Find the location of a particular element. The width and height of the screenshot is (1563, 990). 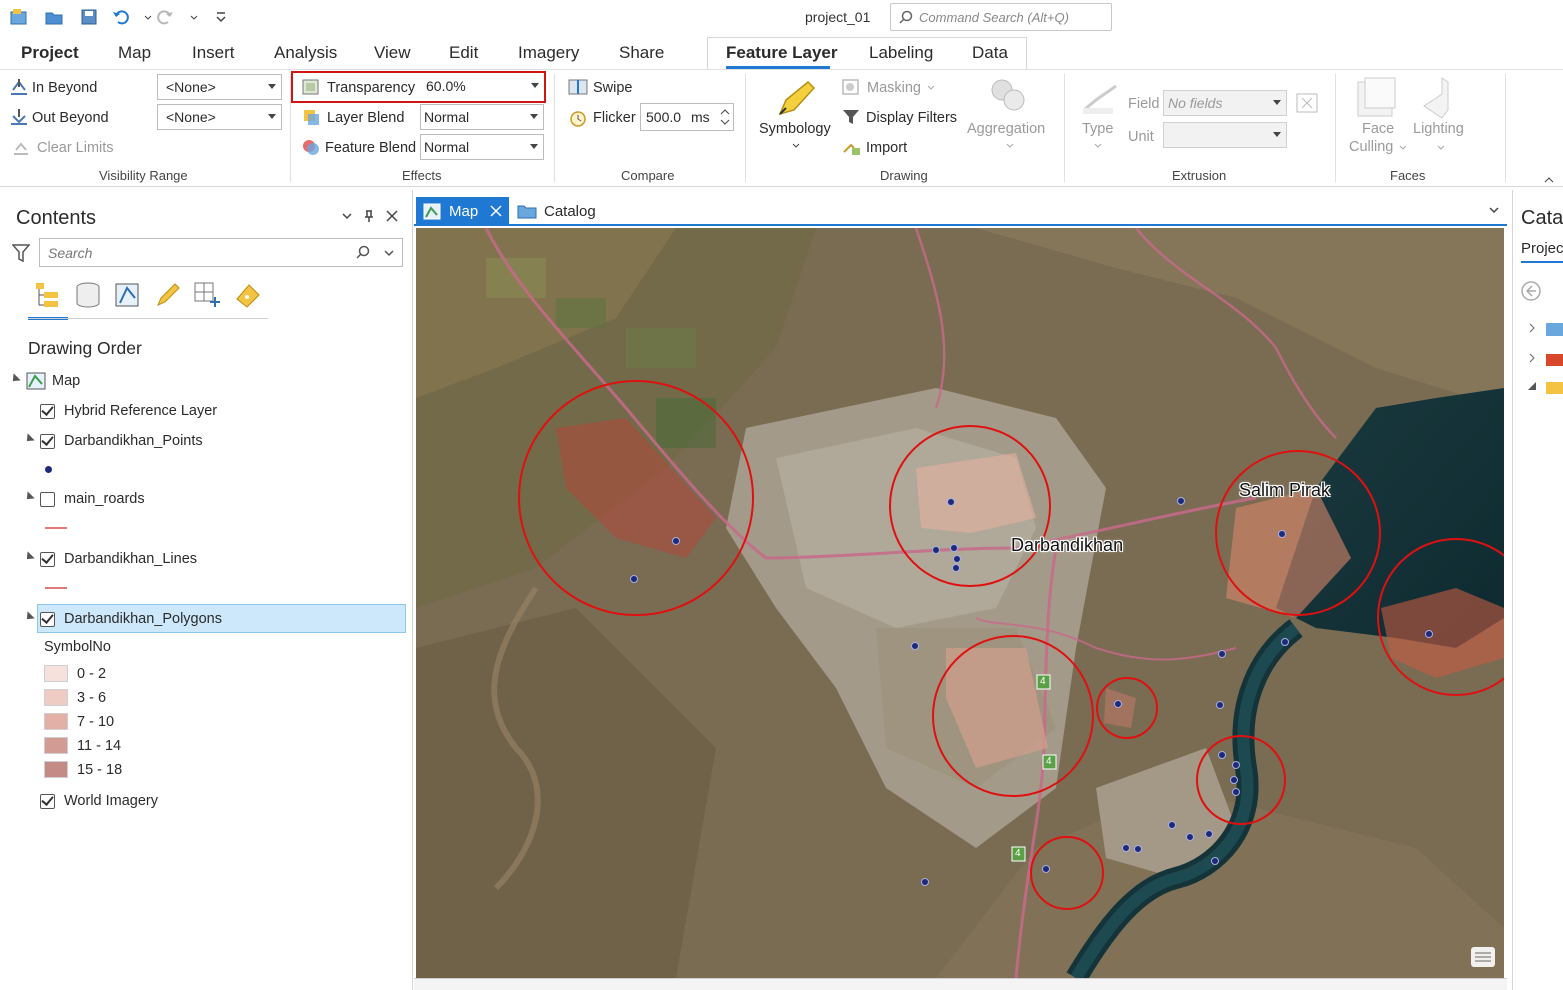

world-imagery-checkbox is located at coordinates (47, 801).